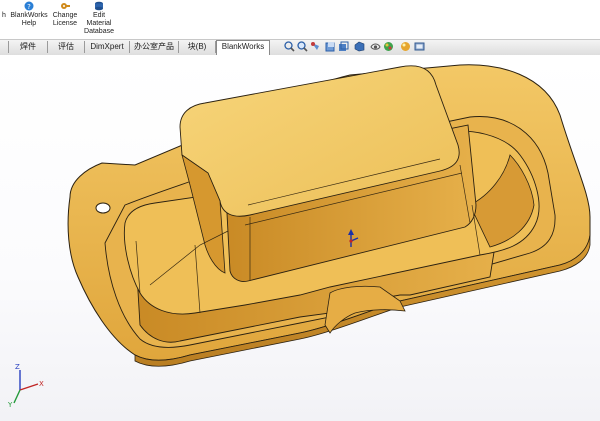 The width and height of the screenshot is (600, 421). What do you see at coordinates (315, 46) in the screenshot?
I see `previous-view-icon` at bounding box center [315, 46].